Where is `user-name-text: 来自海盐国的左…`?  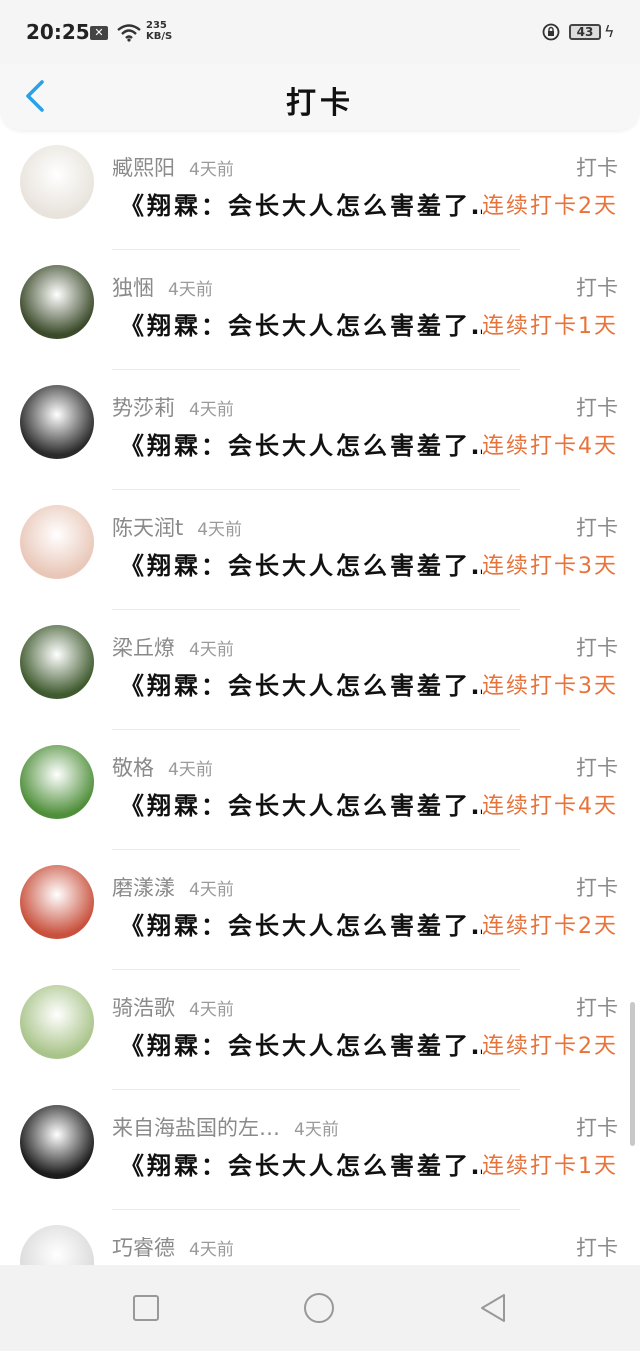 user-name-text: 来自海盐国的左… is located at coordinates (196, 1128).